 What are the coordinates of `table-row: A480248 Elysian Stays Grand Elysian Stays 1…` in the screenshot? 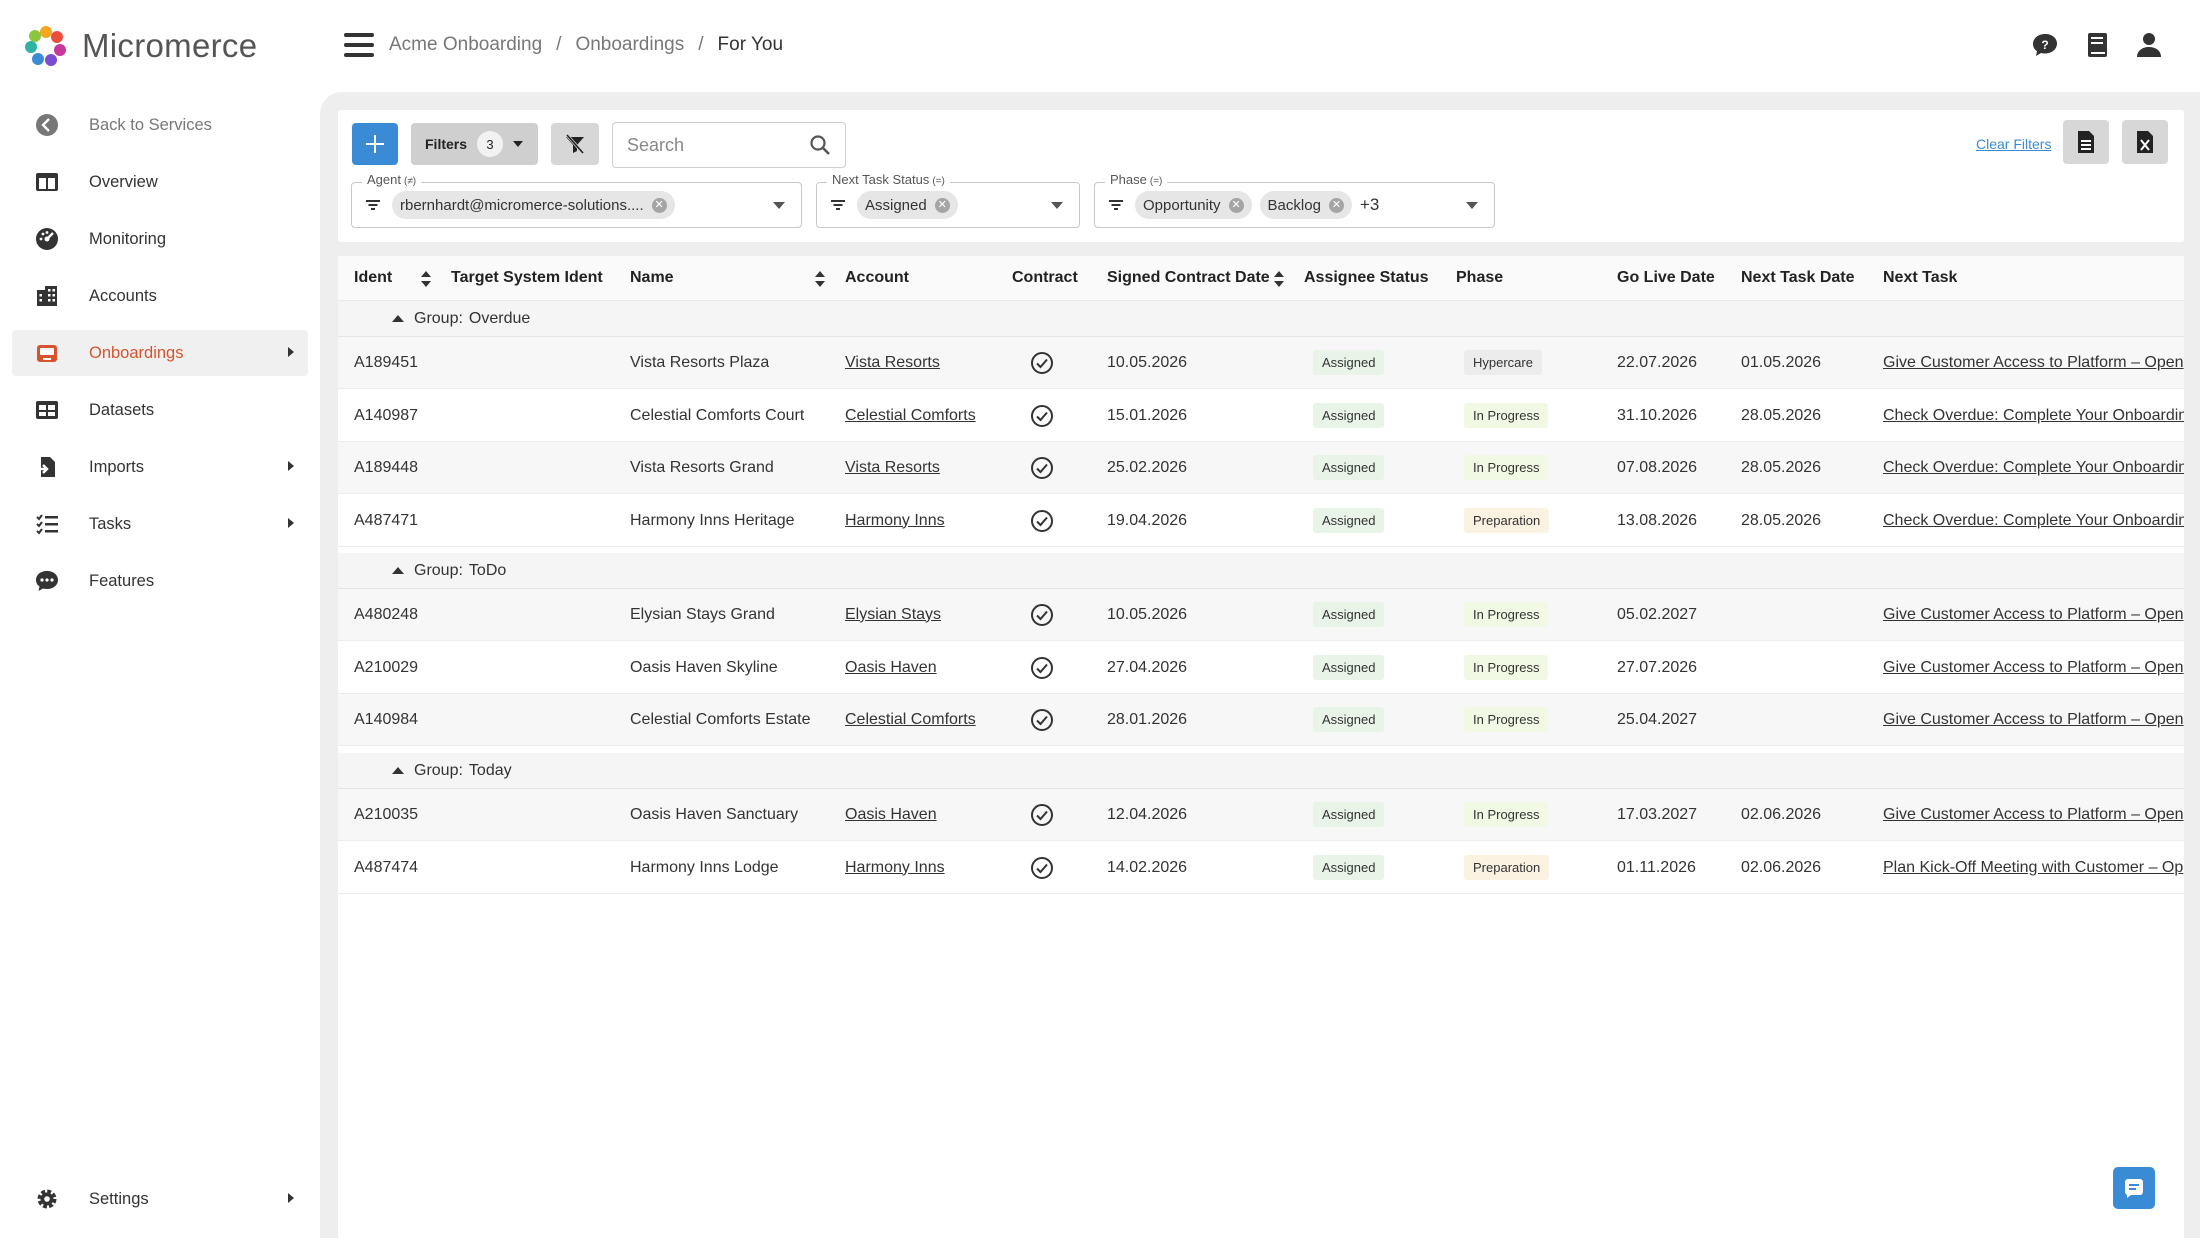 It's located at (1261, 615).